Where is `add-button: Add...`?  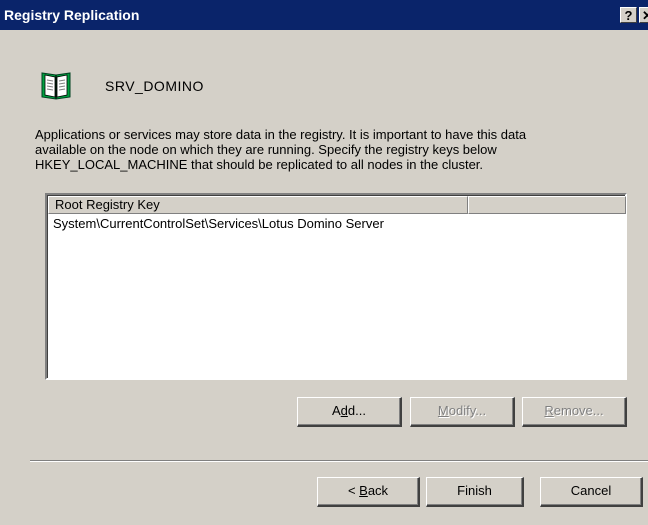 add-button: Add... is located at coordinates (349, 412).